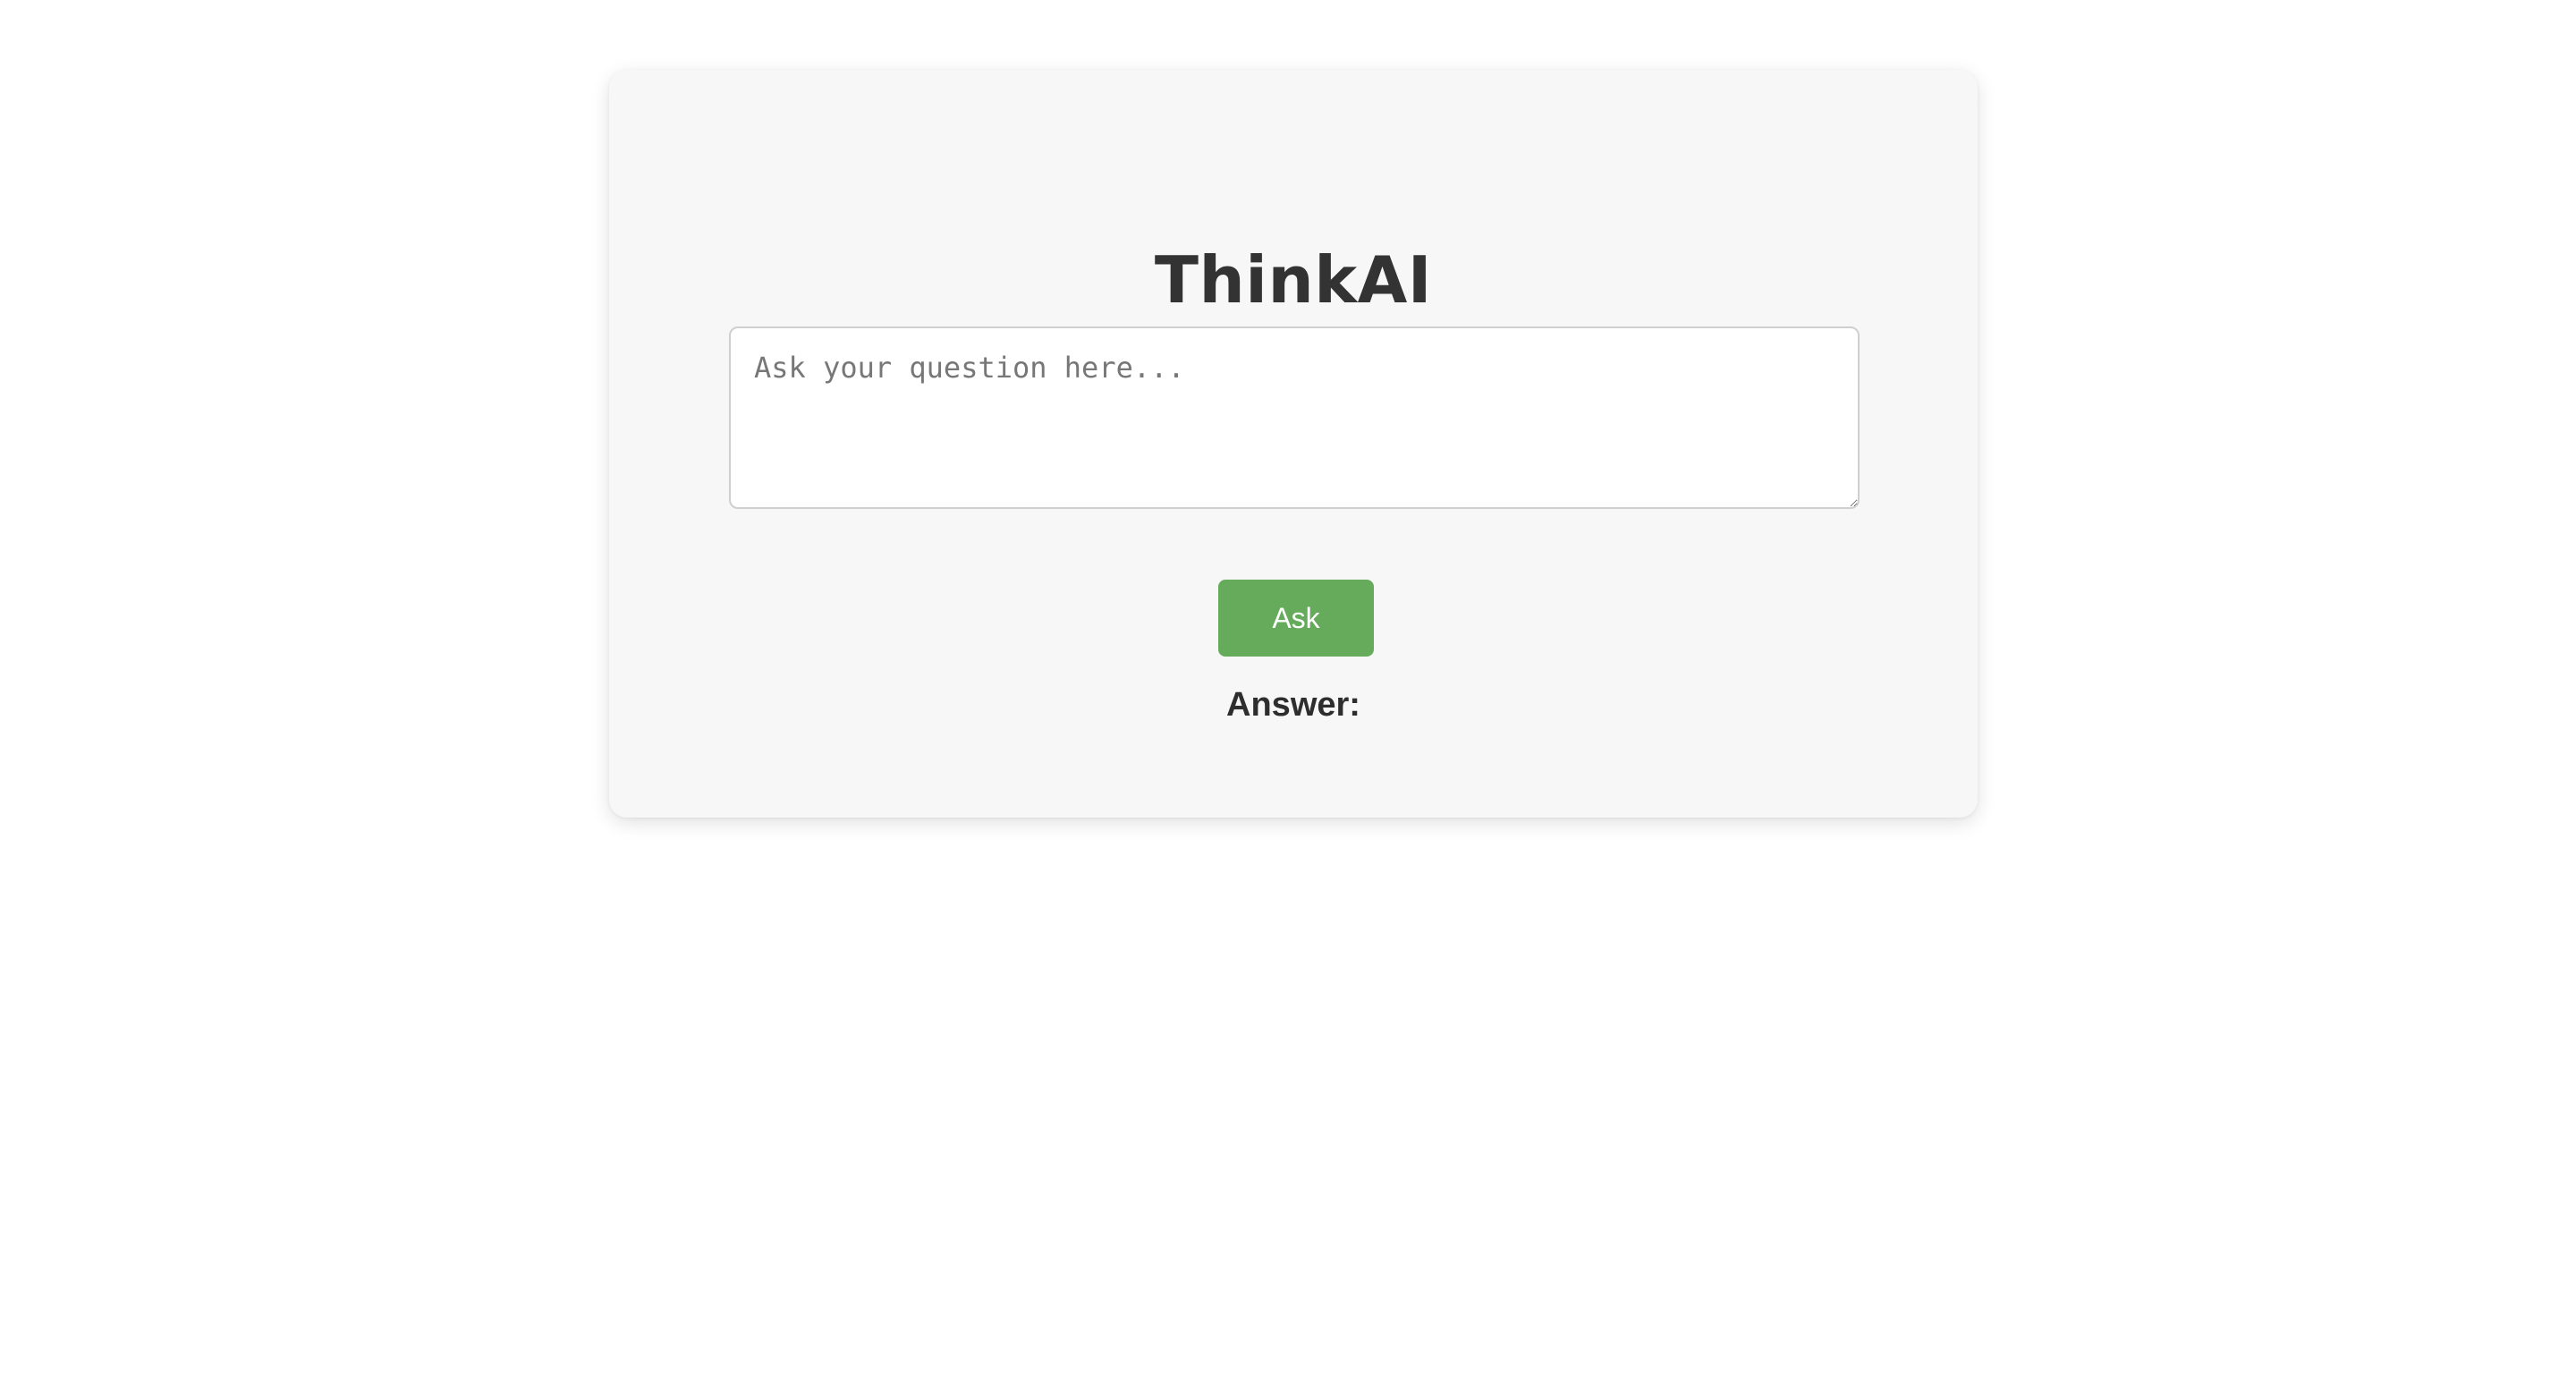  Describe the element at coordinates (1293, 280) in the screenshot. I see `app-title: ThinkAI` at that location.